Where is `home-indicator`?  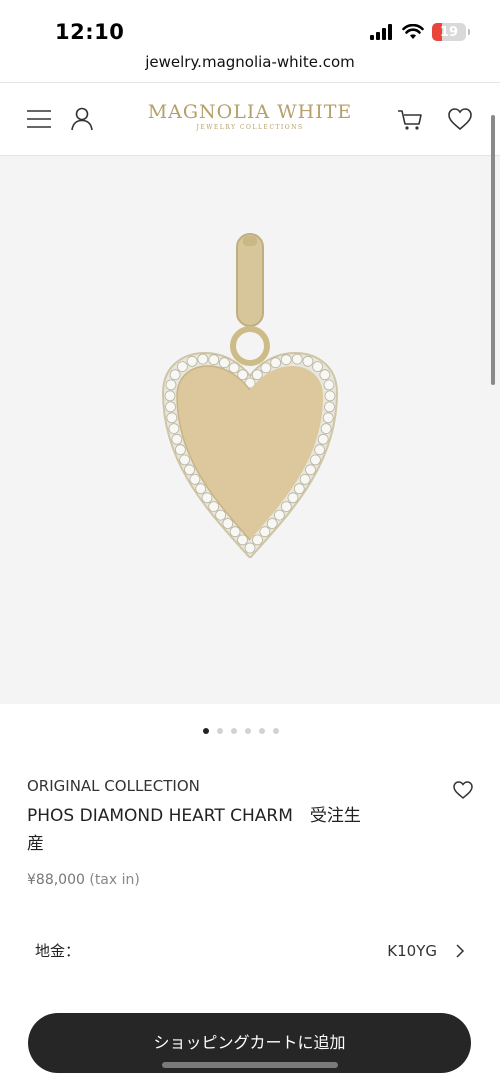 home-indicator is located at coordinates (250, 1065).